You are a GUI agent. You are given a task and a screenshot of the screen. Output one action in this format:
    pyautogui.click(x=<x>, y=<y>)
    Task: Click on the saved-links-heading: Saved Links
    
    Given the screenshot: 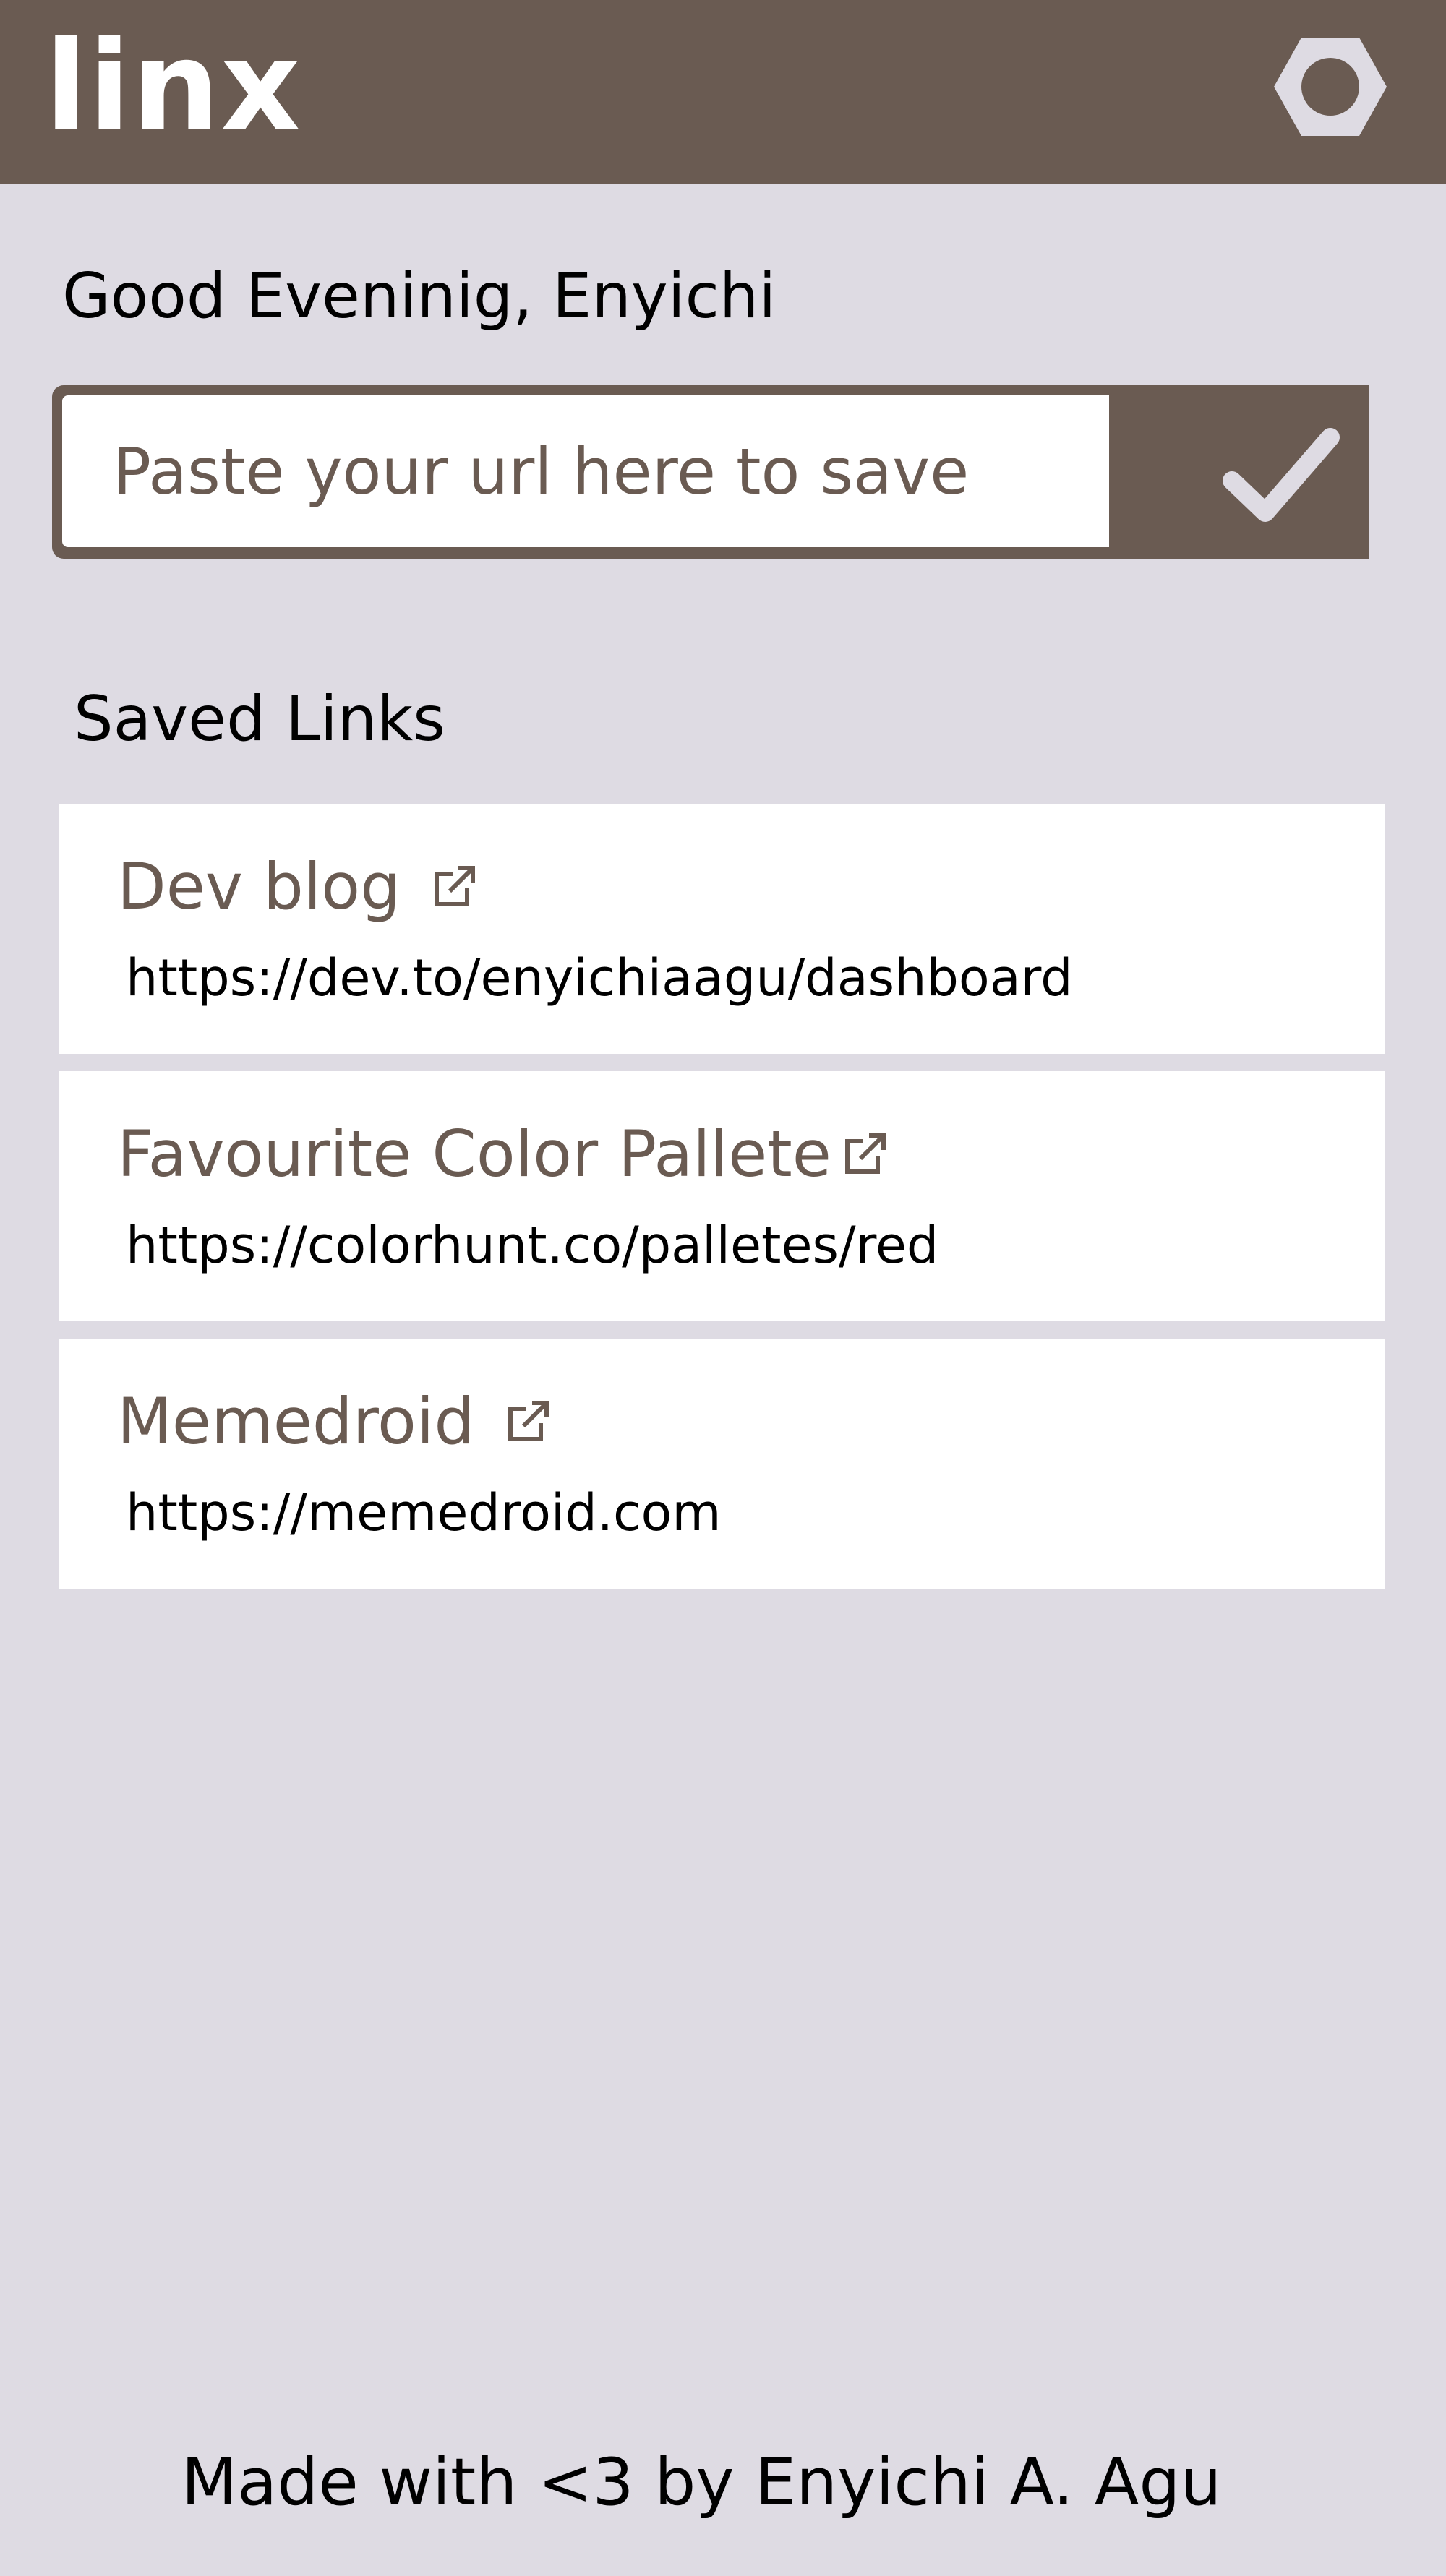 What is the action you would take?
    pyautogui.click(x=259, y=719)
    